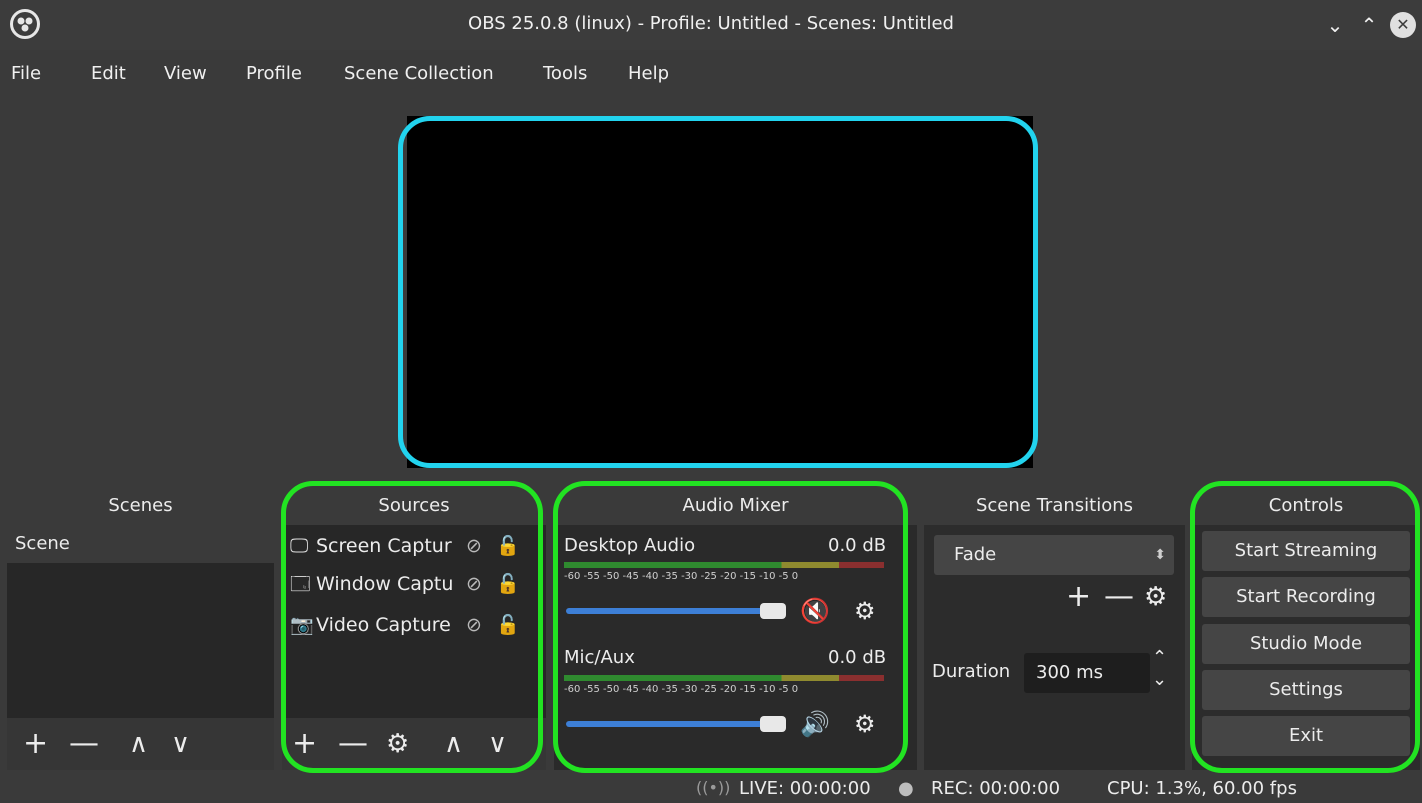  What do you see at coordinates (1159, 658) in the screenshot?
I see `duration-spin-up-icon: ⌃` at bounding box center [1159, 658].